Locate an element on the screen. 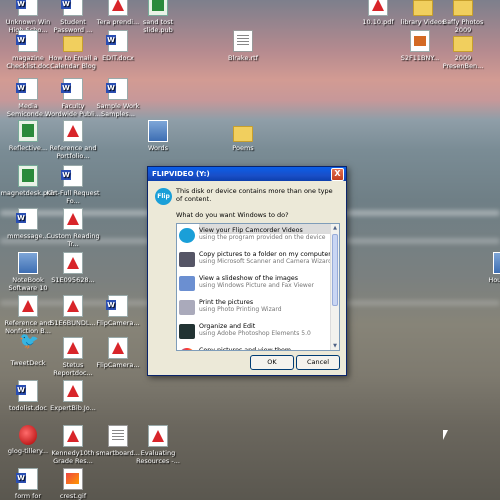 The image size is (500, 500). listbox-scrollbar: ▲ ▼ is located at coordinates (334, 287).